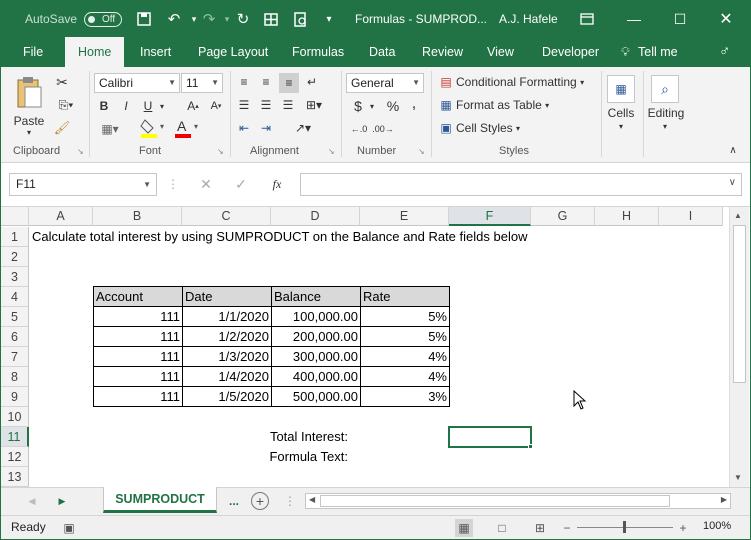 The width and height of the screenshot is (751, 540). What do you see at coordinates (216, 106) in the screenshot?
I see `decrease-font-icon: A ▾` at bounding box center [216, 106].